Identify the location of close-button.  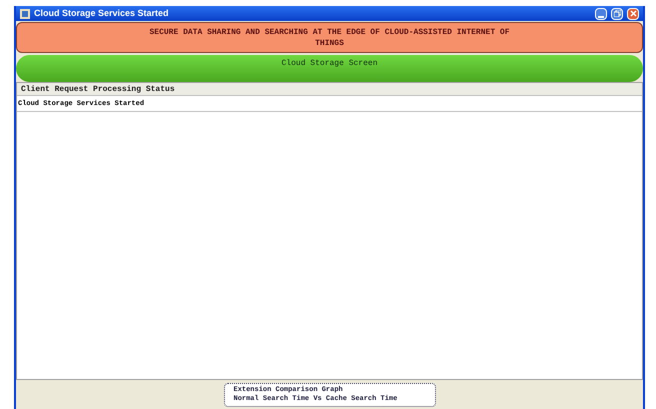
(633, 14).